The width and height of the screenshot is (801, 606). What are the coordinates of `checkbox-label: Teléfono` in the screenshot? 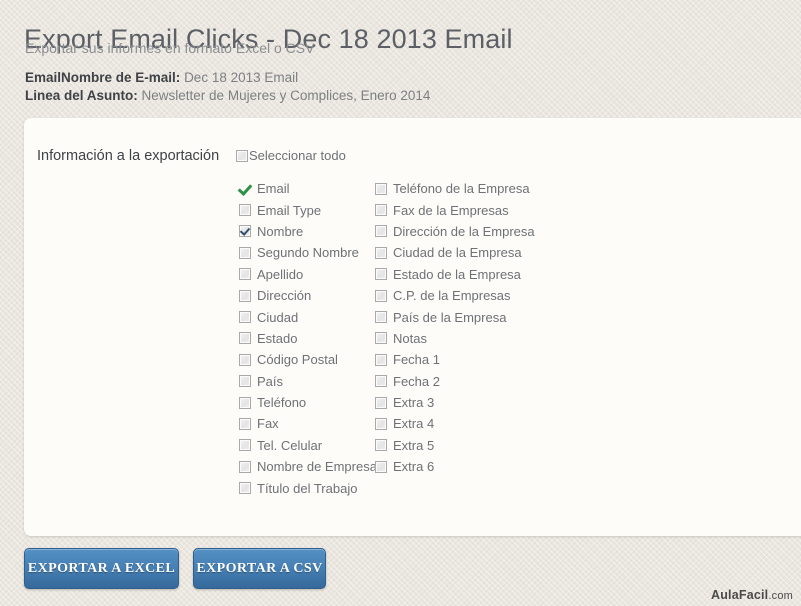 It's located at (282, 403).